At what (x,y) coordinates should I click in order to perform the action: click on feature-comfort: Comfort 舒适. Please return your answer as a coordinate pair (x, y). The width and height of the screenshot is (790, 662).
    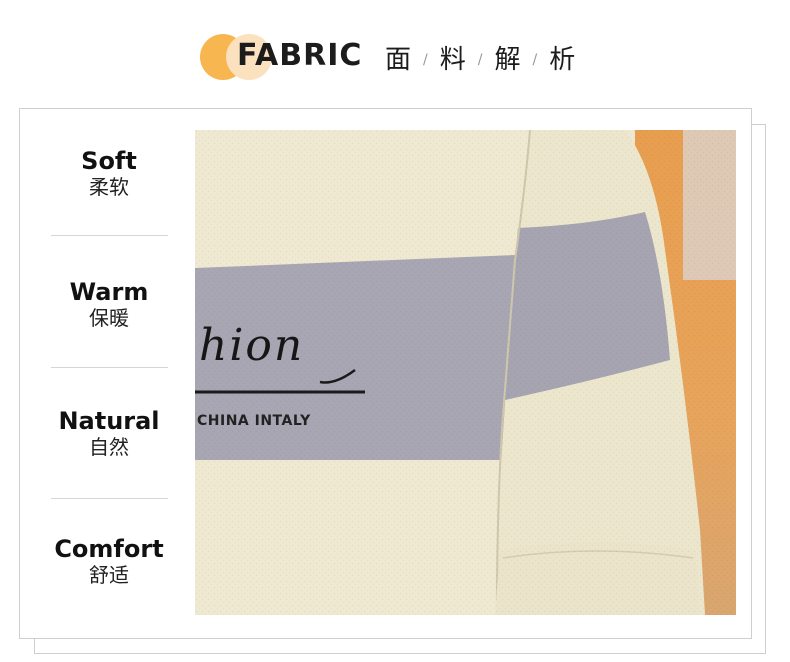
    Looking at the image, I should click on (109, 561).